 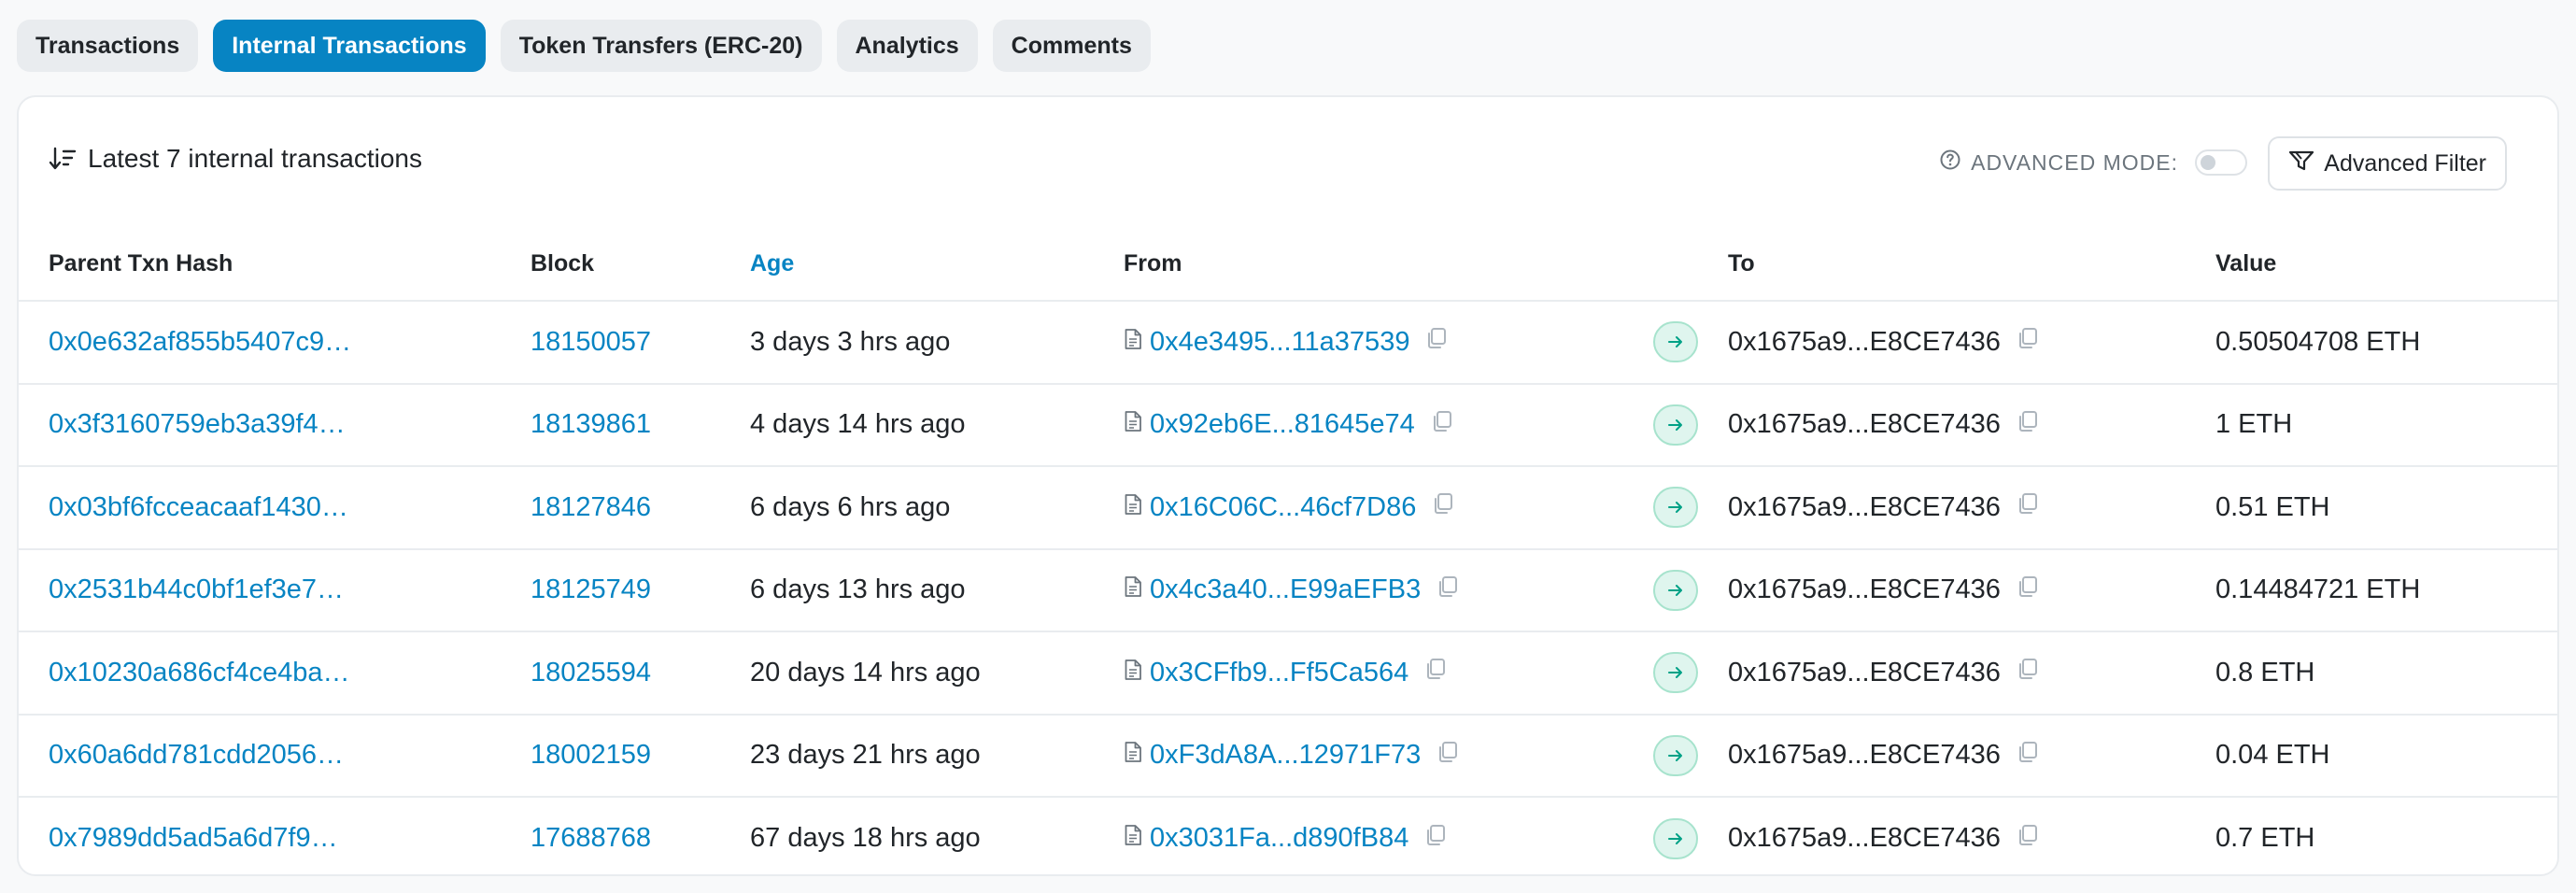 What do you see at coordinates (1279, 342) in the screenshot?
I see `from-address-link: 0x4e3495...11a37539` at bounding box center [1279, 342].